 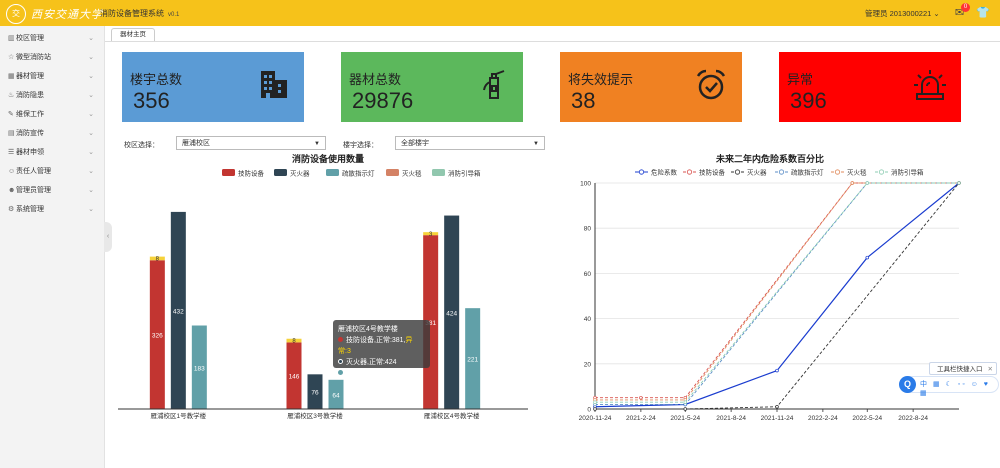 What do you see at coordinates (30, 38) in the screenshot?
I see `sidebar-item-label: 校区管理` at bounding box center [30, 38].